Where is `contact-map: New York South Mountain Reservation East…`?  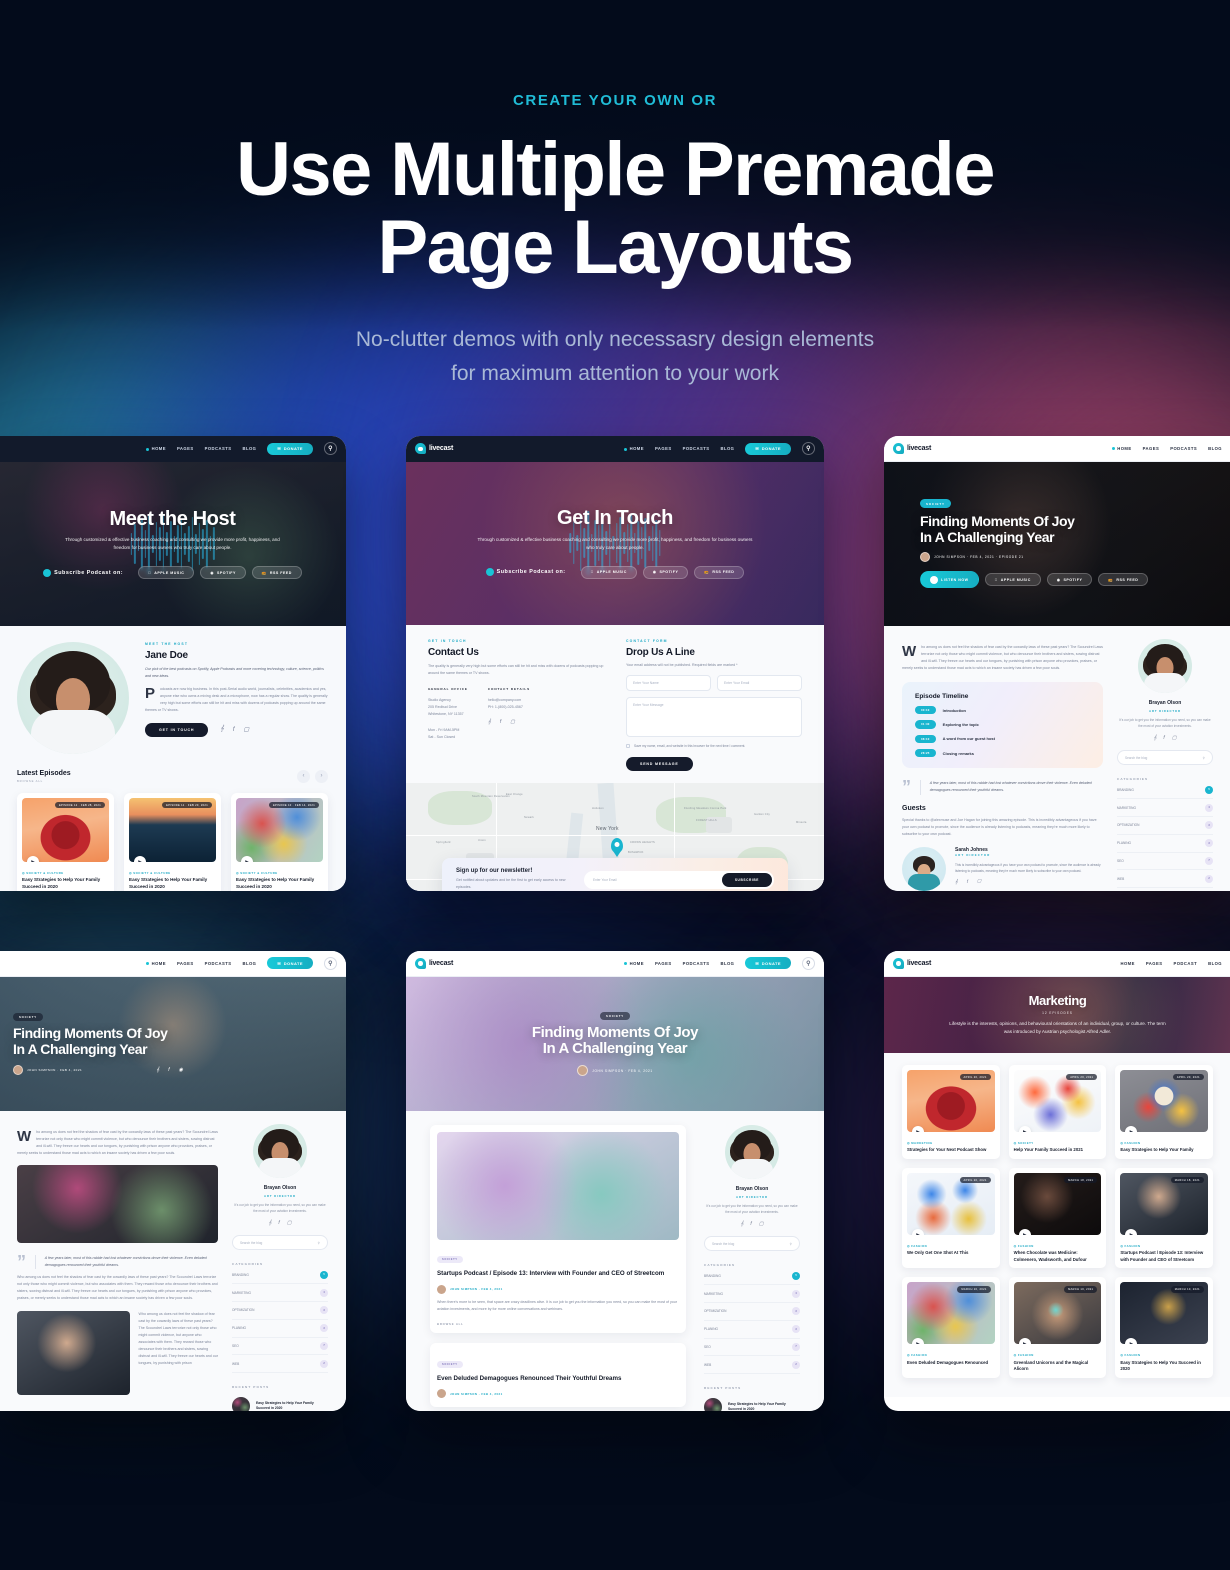 contact-map: New York South Mountain Reservation East… is located at coordinates (615, 837).